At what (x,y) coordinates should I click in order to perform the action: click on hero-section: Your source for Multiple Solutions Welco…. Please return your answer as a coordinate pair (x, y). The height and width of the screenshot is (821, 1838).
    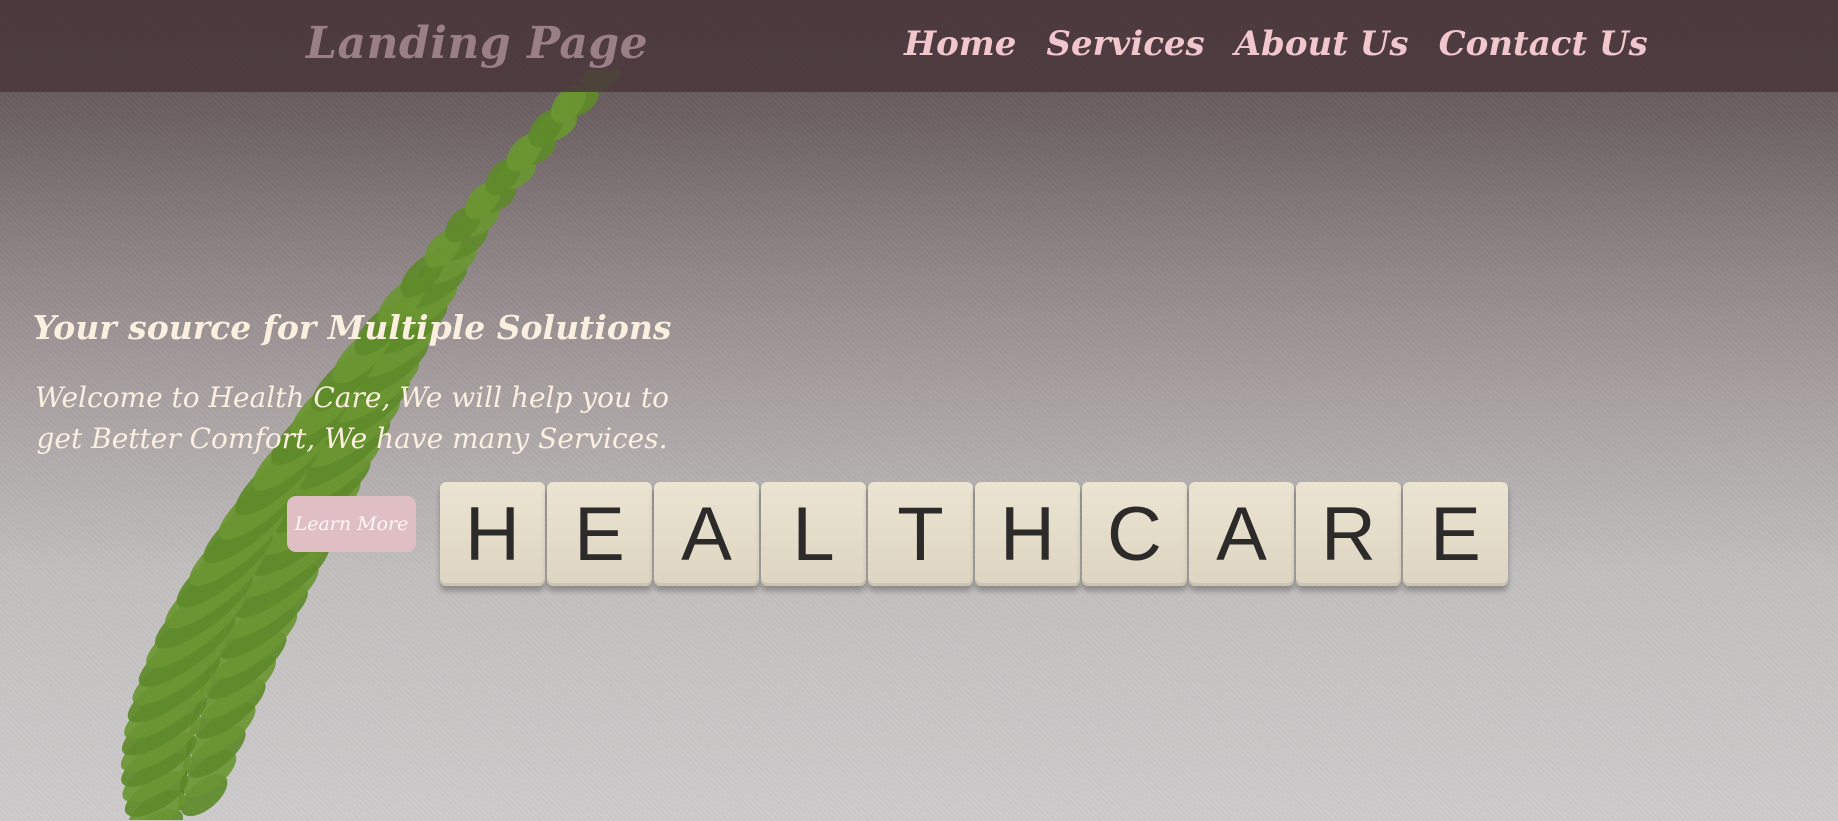
    Looking at the image, I should click on (352, 383).